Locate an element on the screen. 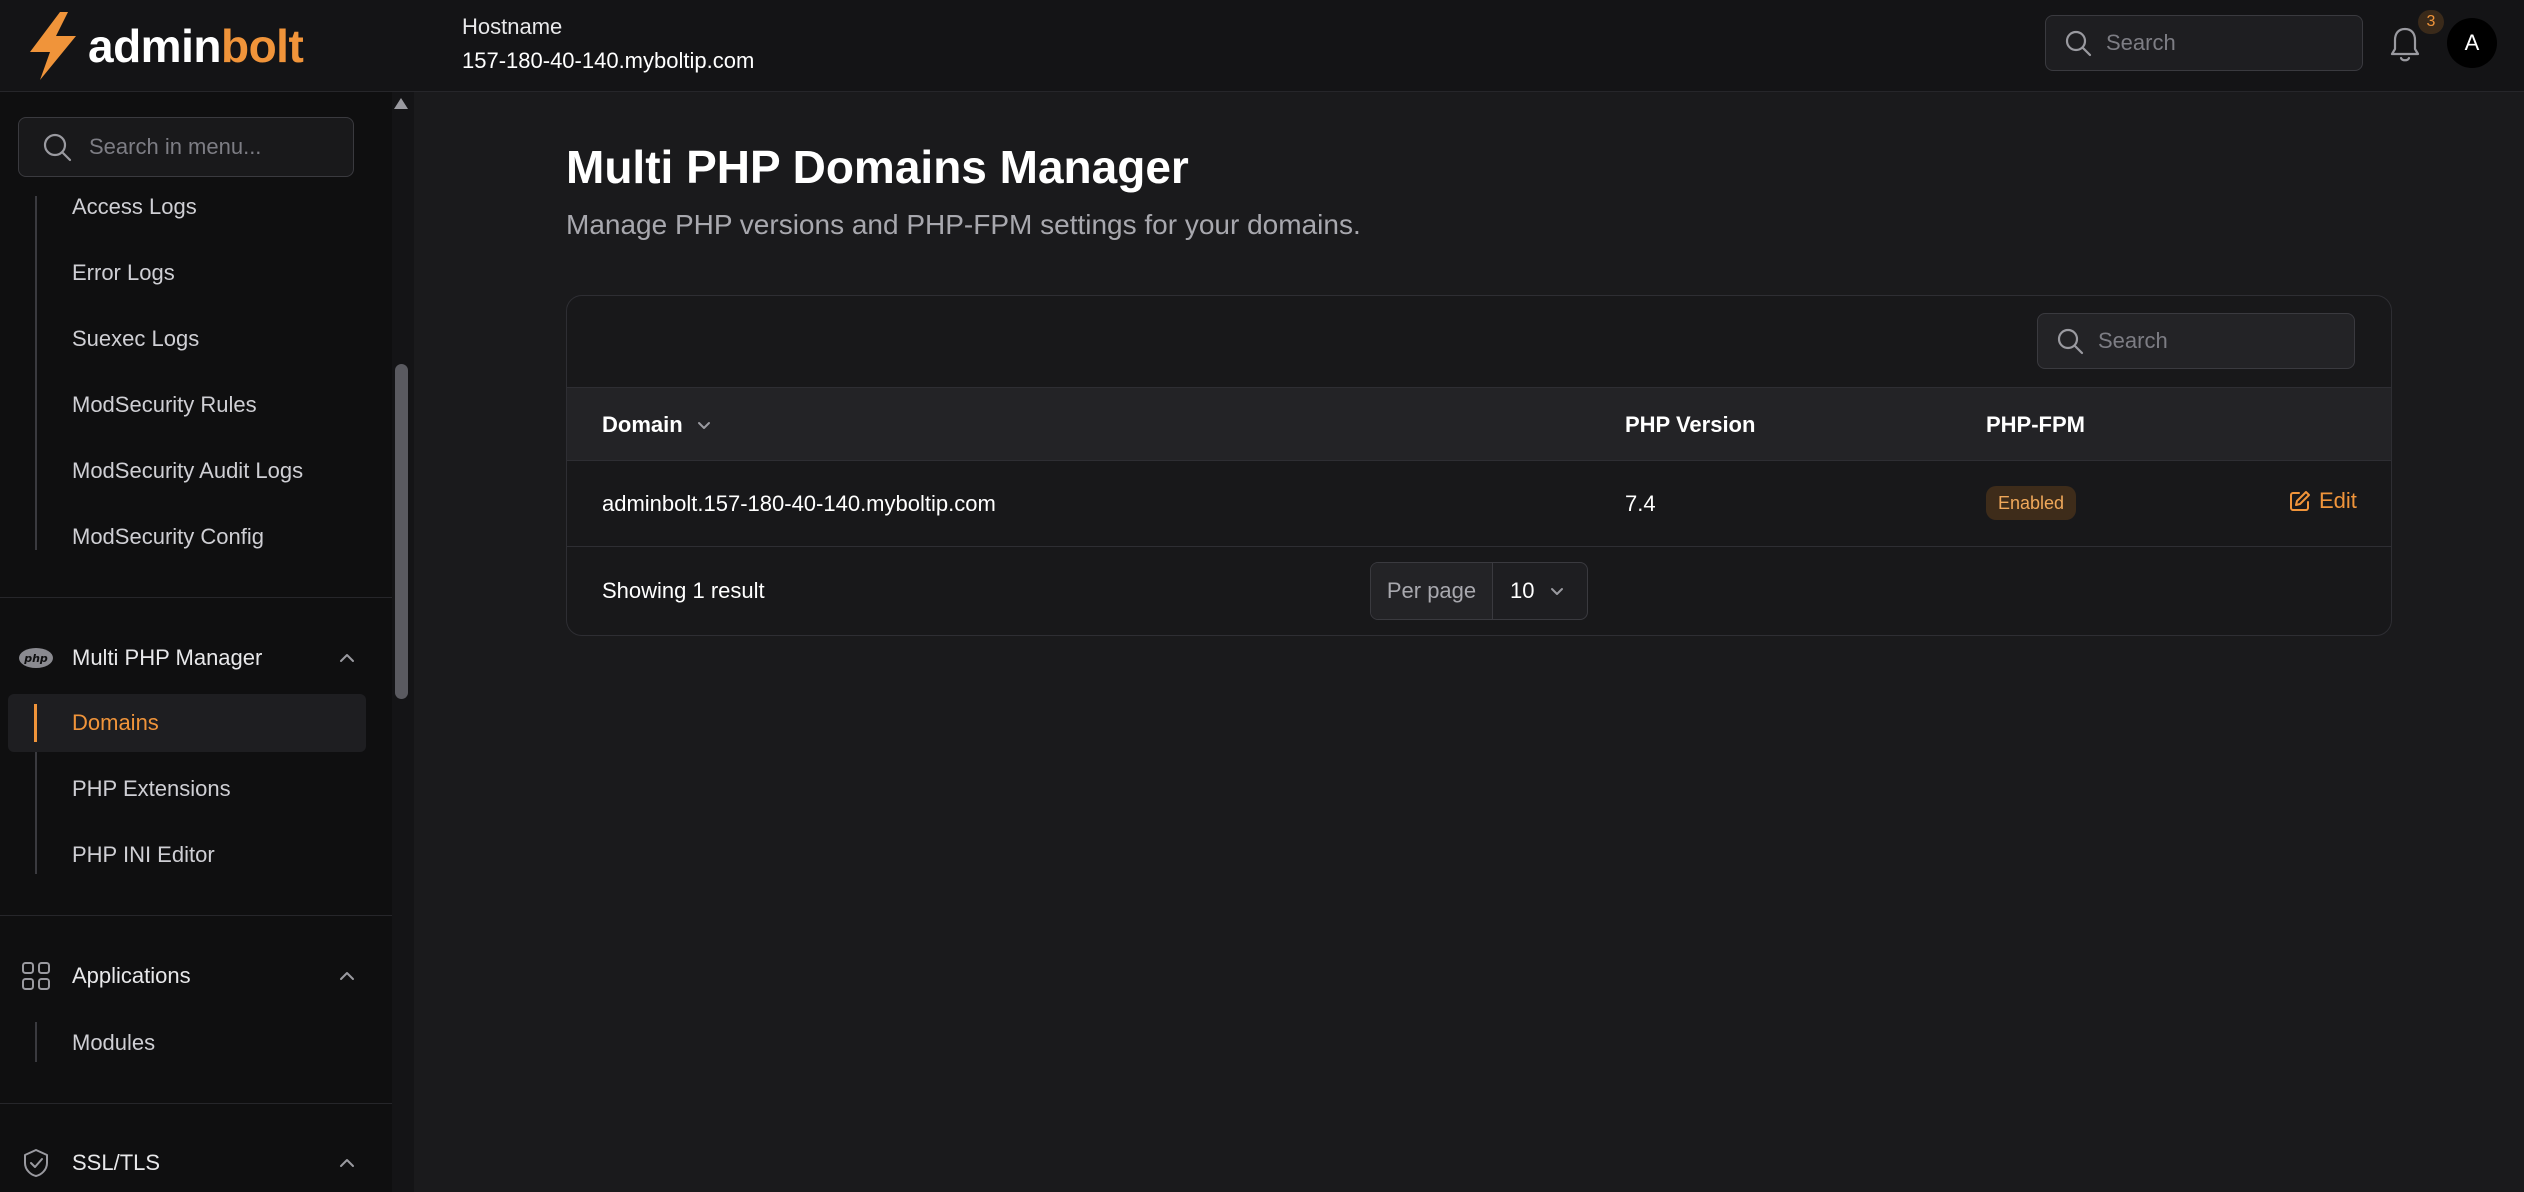 This screenshot has height=1192, width=2524. active-indicator is located at coordinates (35, 723).